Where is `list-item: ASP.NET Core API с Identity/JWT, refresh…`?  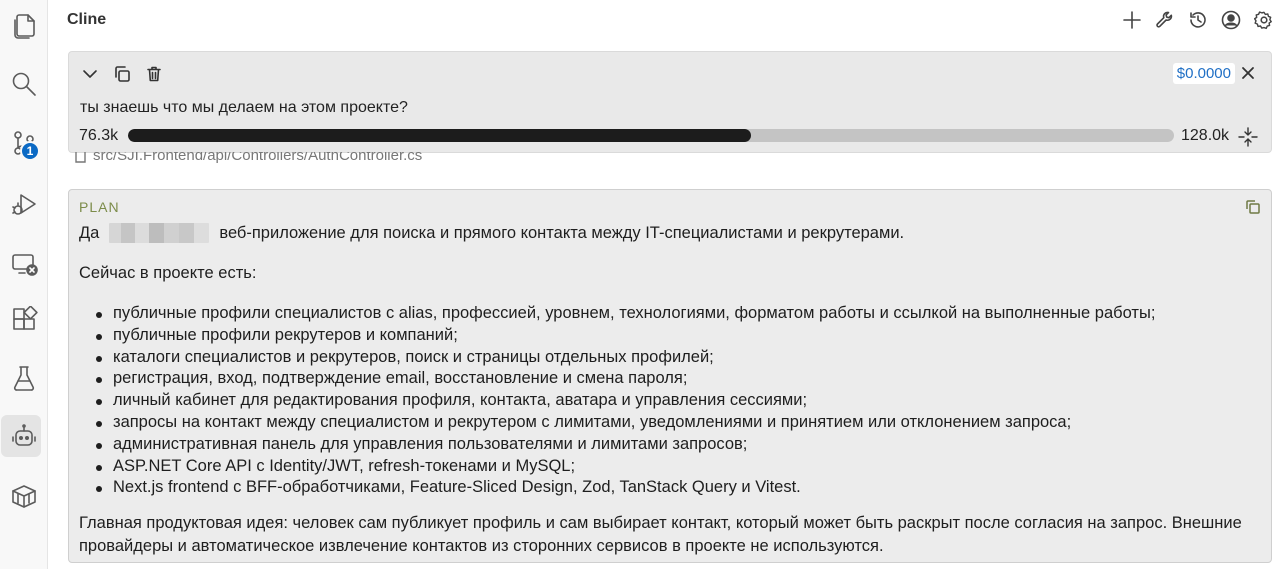 list-item: ASP.NET Core API с Identity/JWT, refresh… is located at coordinates (674, 467).